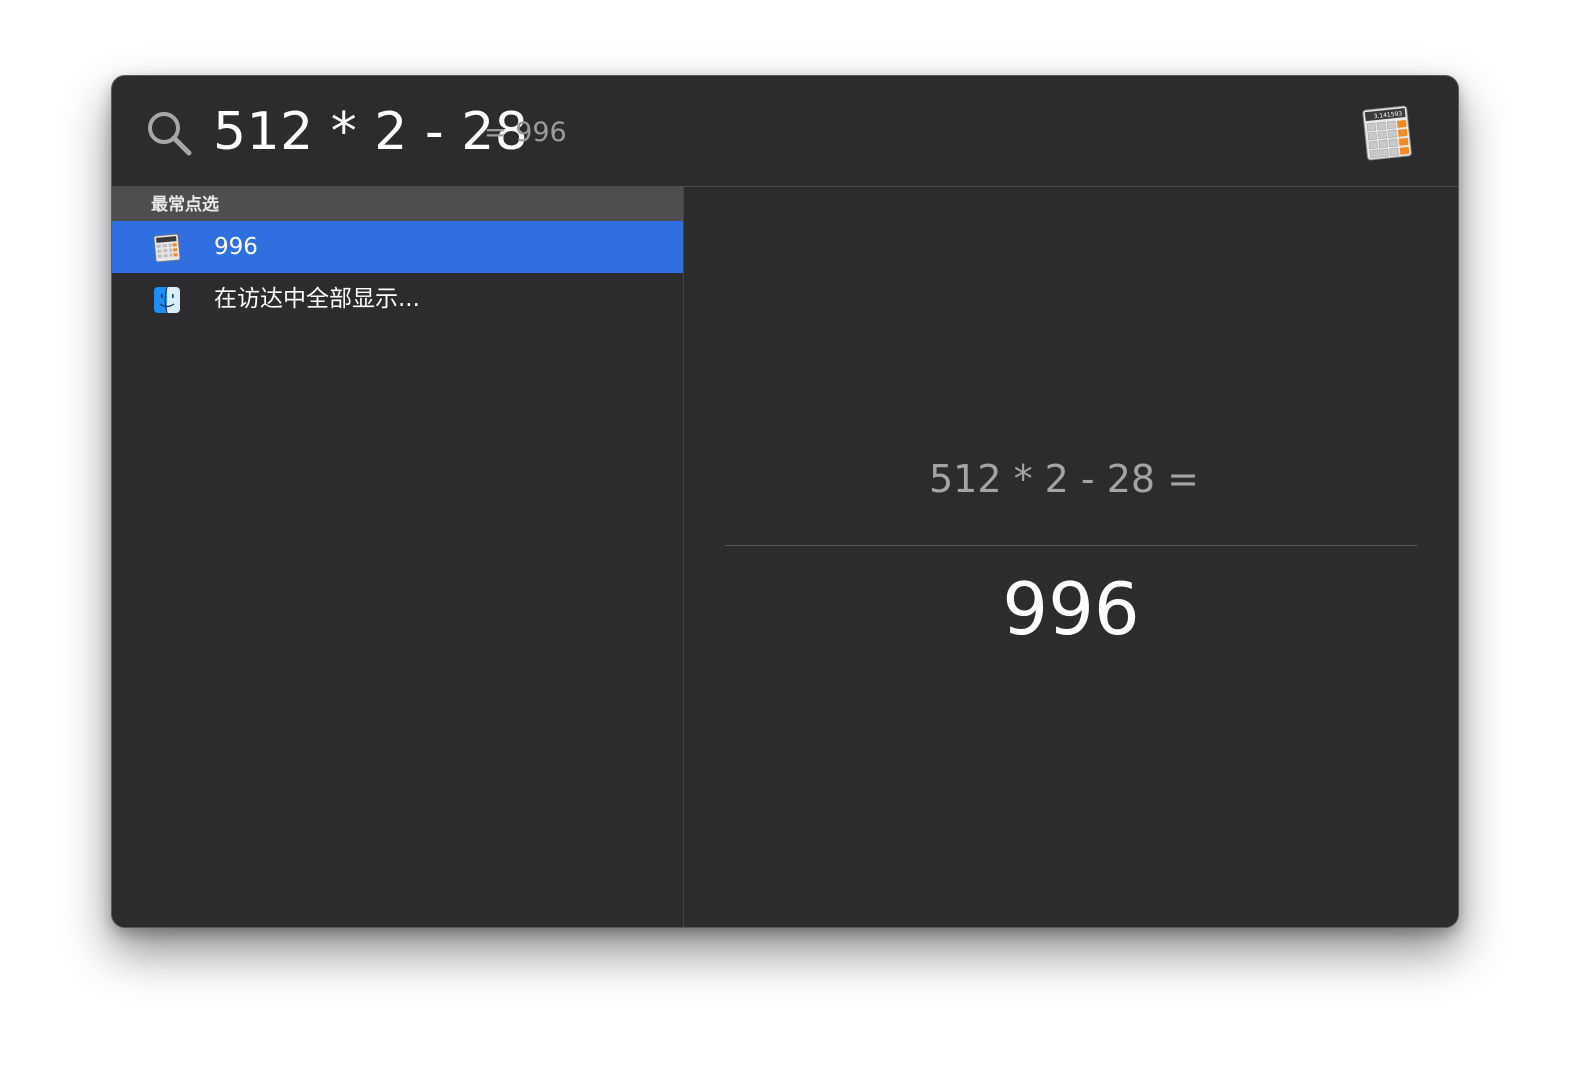  Describe the element at coordinates (167, 248) in the screenshot. I see `calculator-icon` at that location.